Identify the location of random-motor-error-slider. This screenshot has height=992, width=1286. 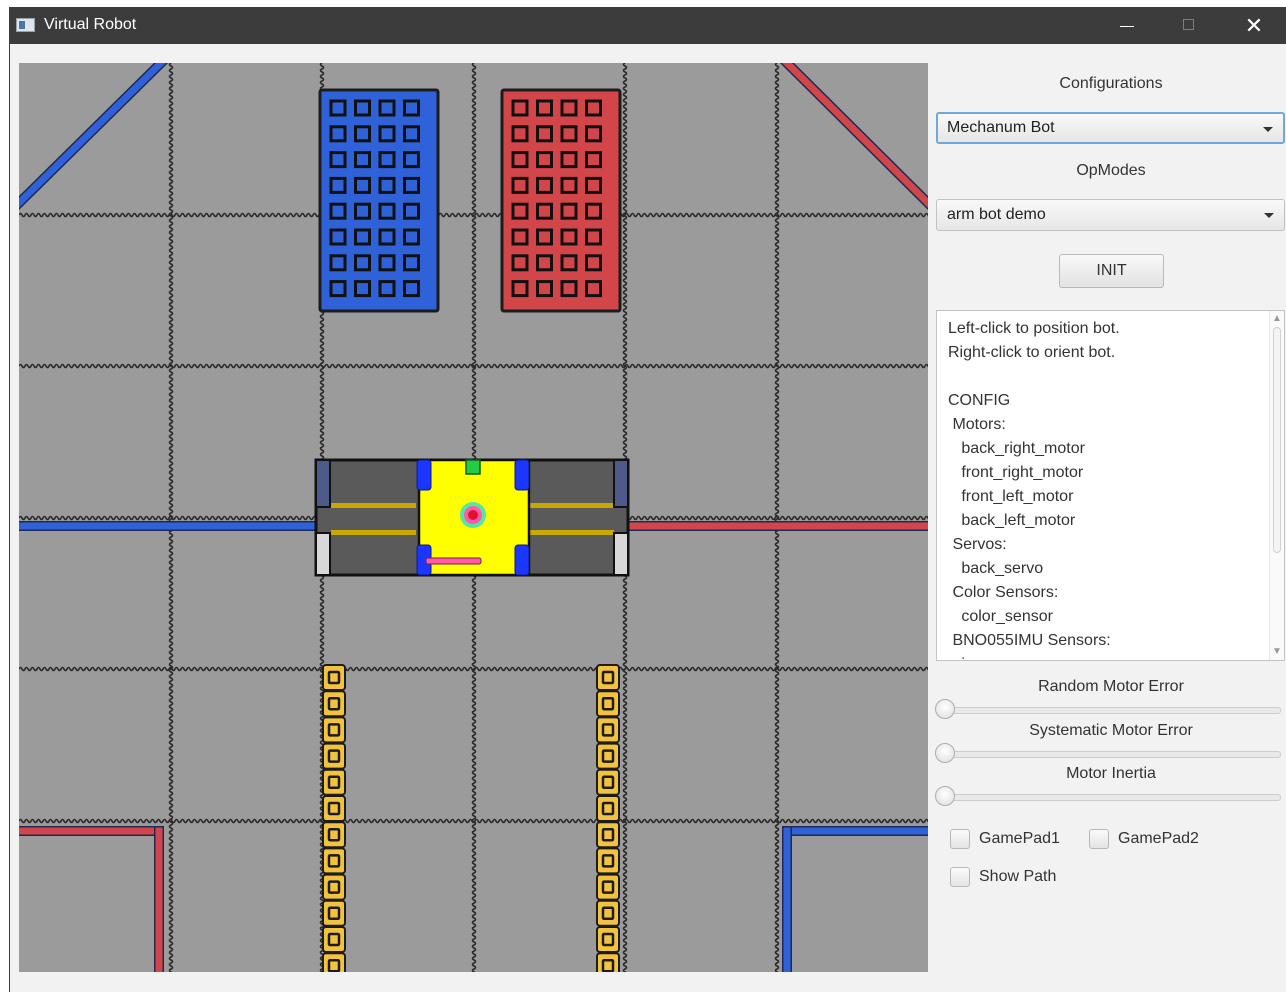
(1110, 710).